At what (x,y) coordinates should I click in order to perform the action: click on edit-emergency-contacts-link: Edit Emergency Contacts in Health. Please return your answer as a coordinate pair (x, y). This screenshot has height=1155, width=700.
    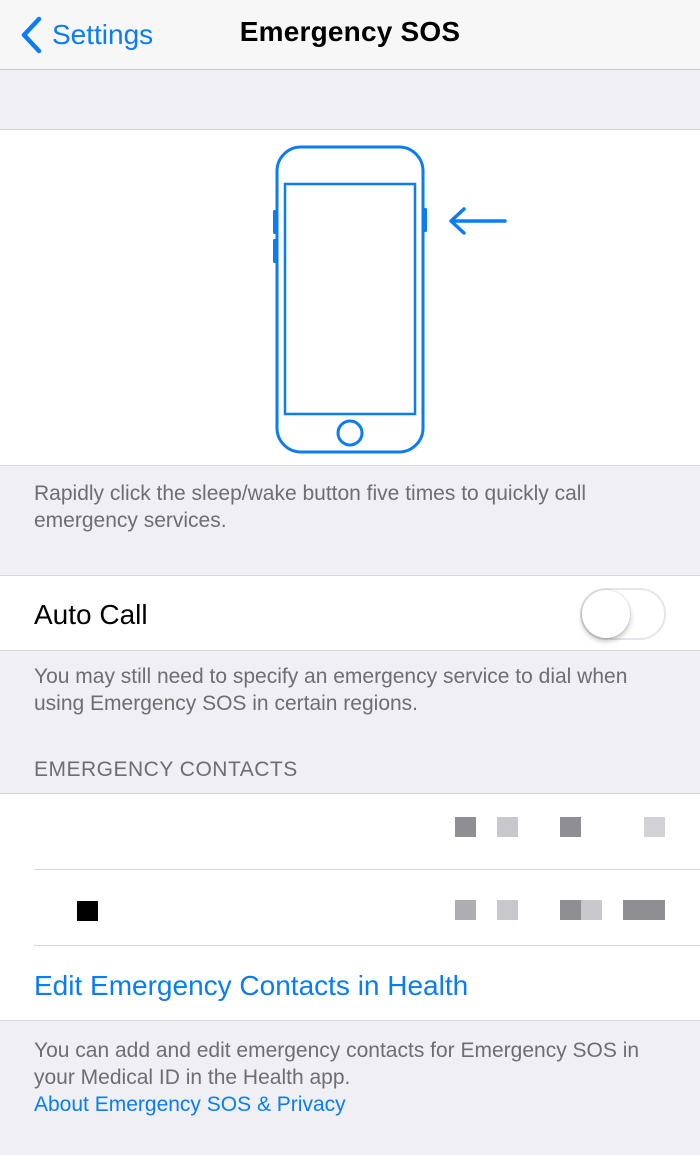
    Looking at the image, I should click on (251, 986).